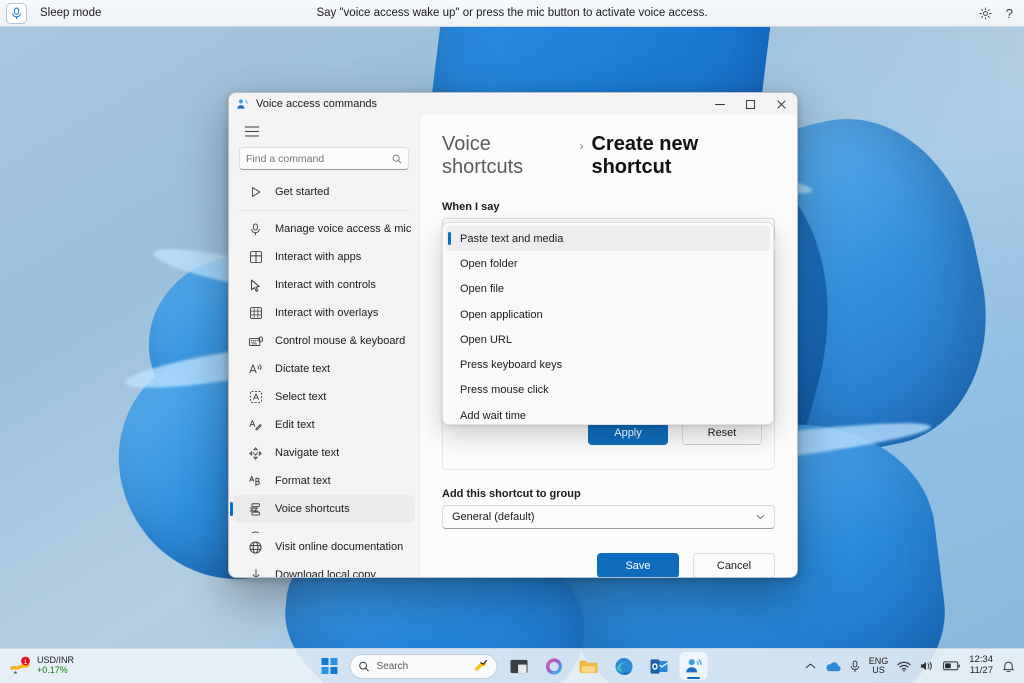  What do you see at coordinates (719, 104) in the screenshot?
I see `window-minimize-button` at bounding box center [719, 104].